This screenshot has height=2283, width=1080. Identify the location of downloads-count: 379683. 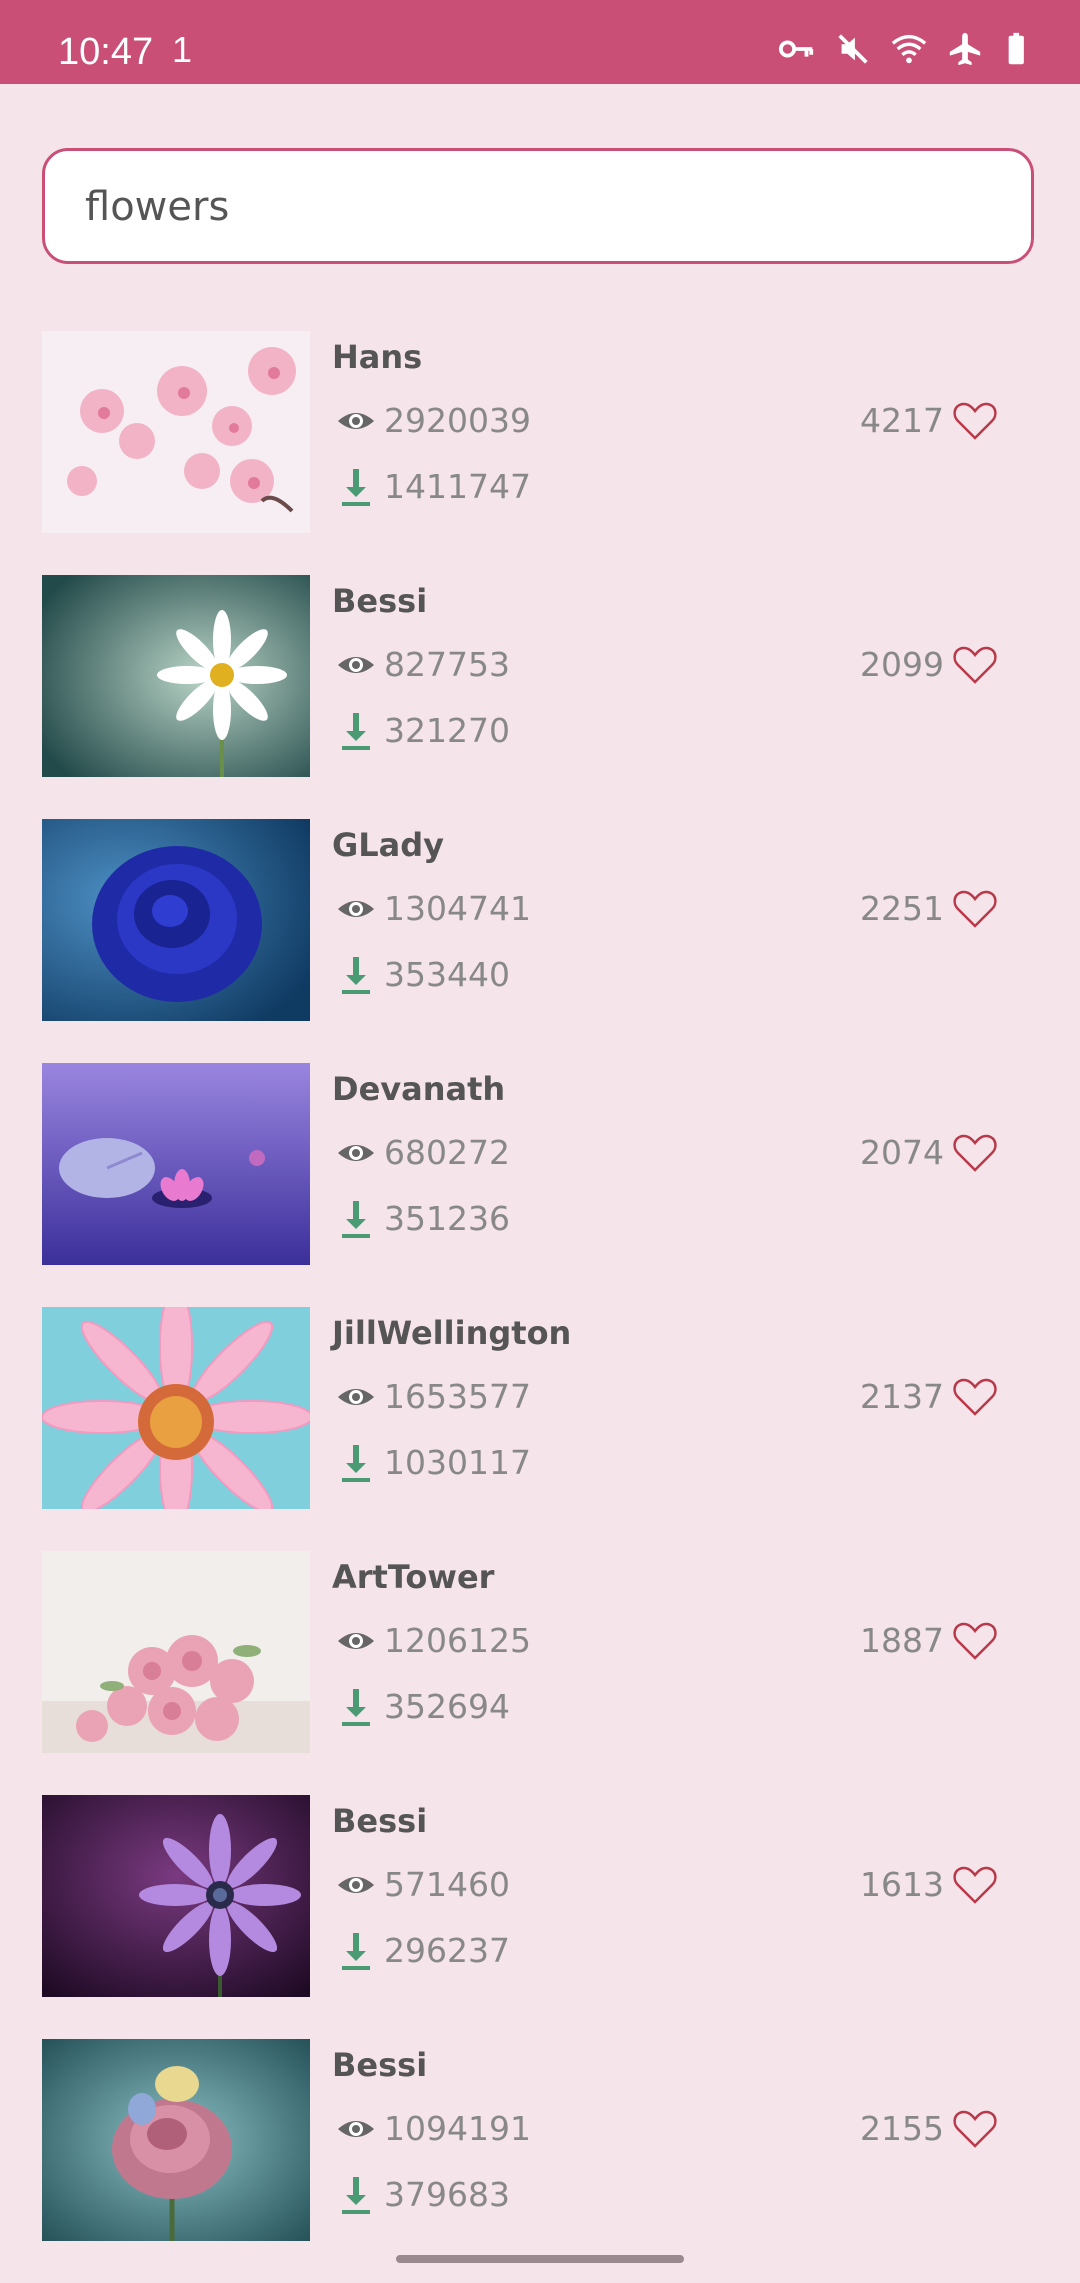
(447, 2194).